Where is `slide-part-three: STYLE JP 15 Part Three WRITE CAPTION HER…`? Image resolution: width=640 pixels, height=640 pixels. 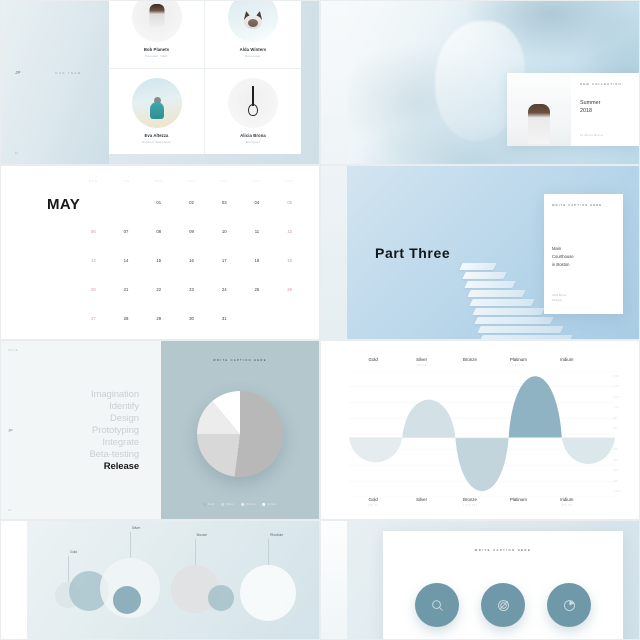
slide-part-three: STYLE JP 15 Part Three WRITE CAPTION HER… is located at coordinates (480, 252).